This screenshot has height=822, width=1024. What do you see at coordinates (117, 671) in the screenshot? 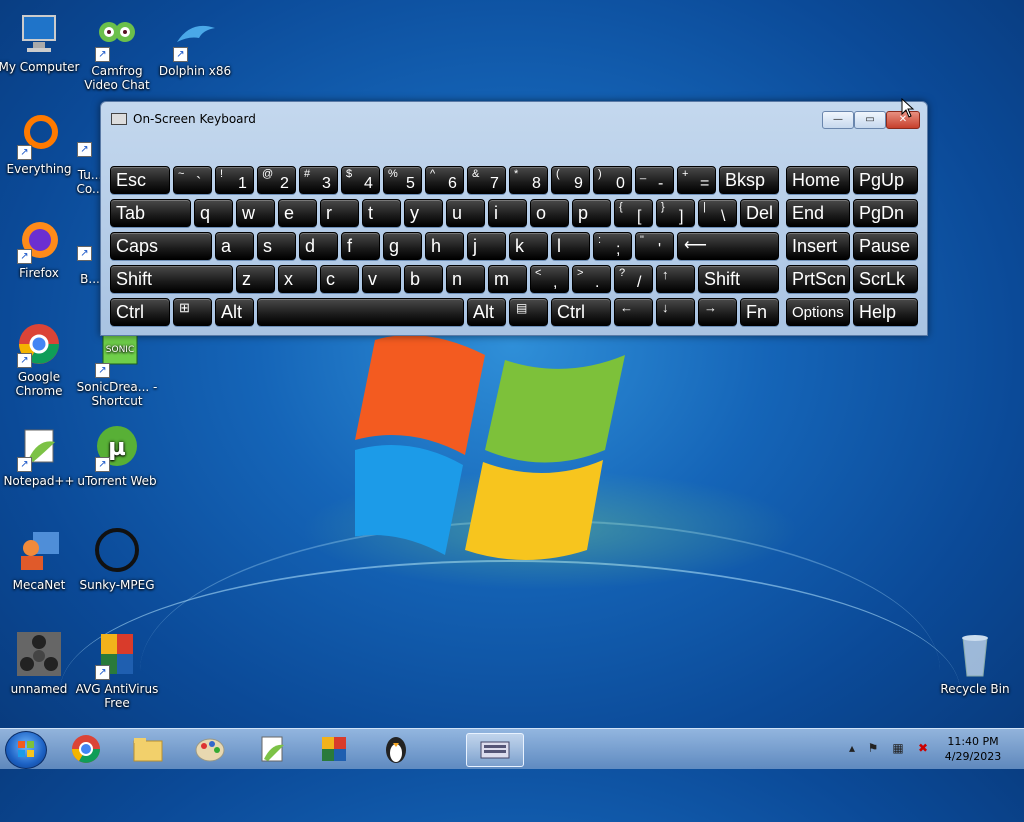
I see `desktop-icon-avg: ↗ AVG AntiVirus Free` at bounding box center [117, 671].